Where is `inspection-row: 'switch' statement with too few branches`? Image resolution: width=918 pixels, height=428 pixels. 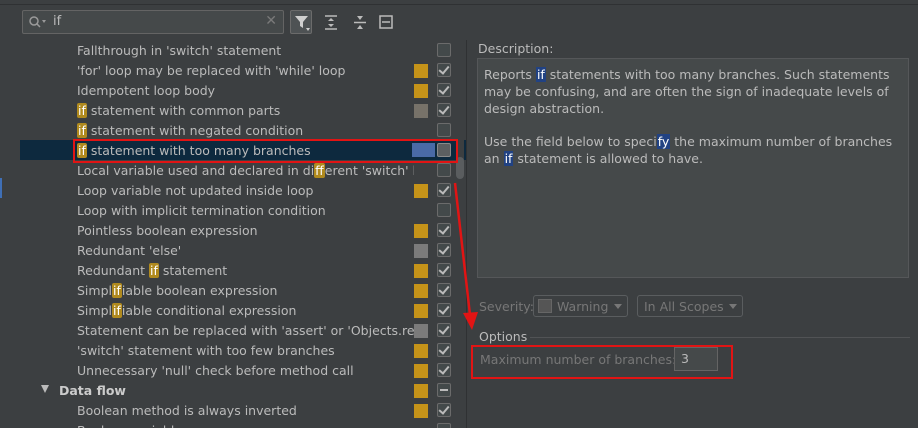
inspection-row: 'switch' statement with too few branches is located at coordinates (243, 350).